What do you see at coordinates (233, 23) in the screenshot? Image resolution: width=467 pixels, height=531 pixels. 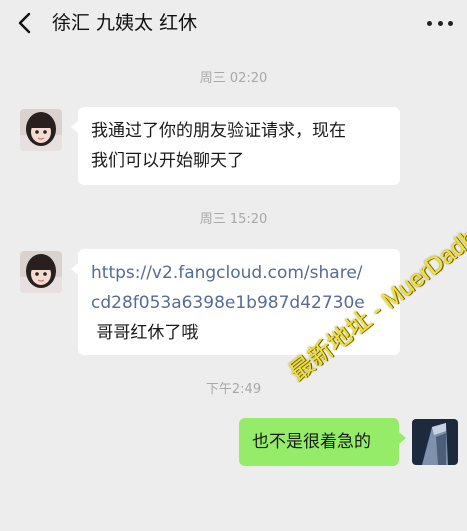 I see `chat-header: 徐汇 九姨太 红休` at bounding box center [233, 23].